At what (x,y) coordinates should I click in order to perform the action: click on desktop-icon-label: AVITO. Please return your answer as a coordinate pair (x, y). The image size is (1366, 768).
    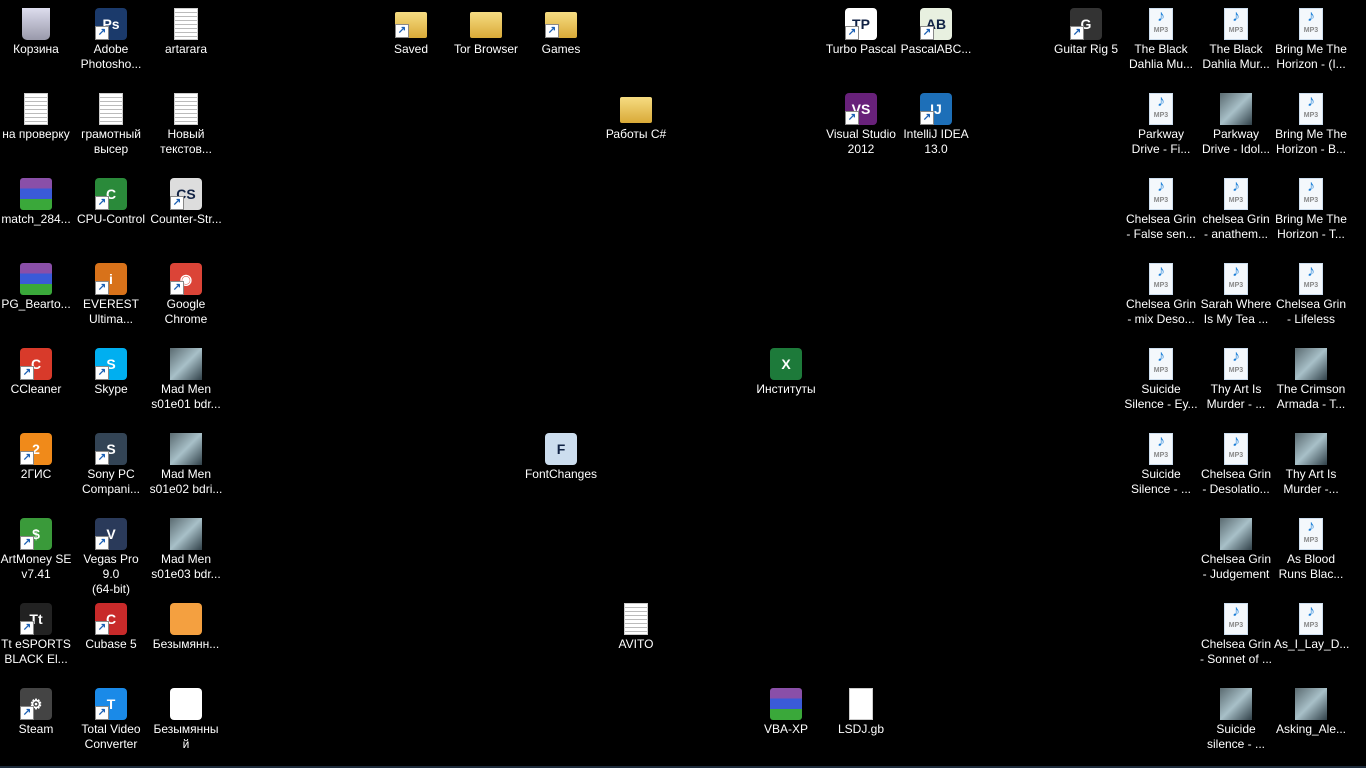
    Looking at the image, I should click on (636, 644).